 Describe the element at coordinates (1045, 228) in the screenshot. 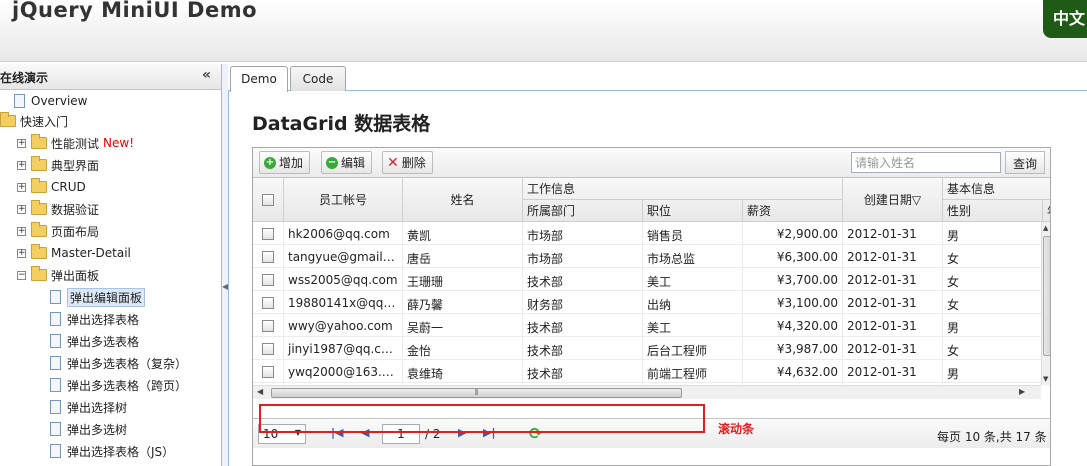

I see `scroll-up-icon: ▲` at that location.